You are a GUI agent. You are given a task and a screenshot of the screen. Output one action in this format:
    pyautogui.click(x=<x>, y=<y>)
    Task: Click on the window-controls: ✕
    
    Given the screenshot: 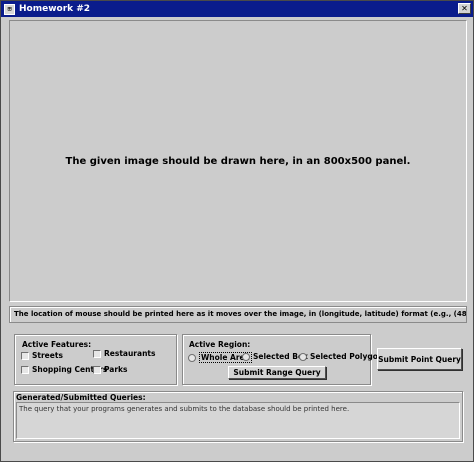 What is the action you would take?
    pyautogui.click(x=464, y=8)
    